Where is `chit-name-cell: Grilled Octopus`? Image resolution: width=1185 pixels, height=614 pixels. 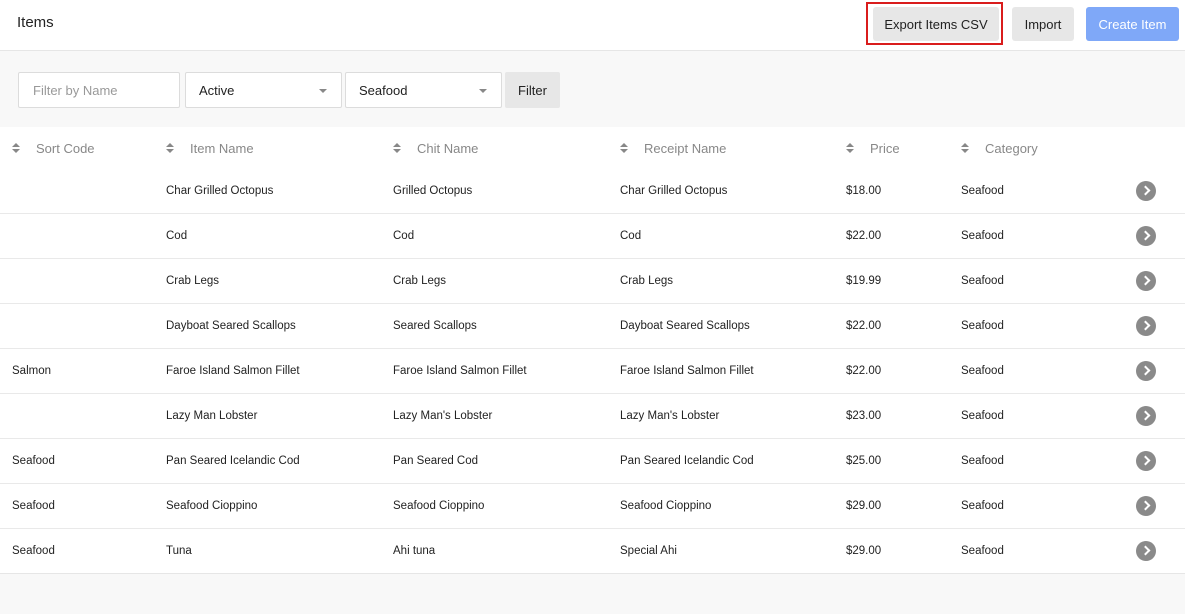
chit-name-cell: Grilled Octopus is located at coordinates (433, 191).